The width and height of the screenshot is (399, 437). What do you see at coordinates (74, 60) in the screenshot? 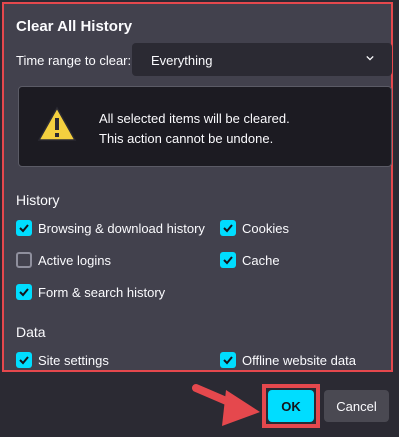
I see `time-range-label: Time range to clear:` at bounding box center [74, 60].